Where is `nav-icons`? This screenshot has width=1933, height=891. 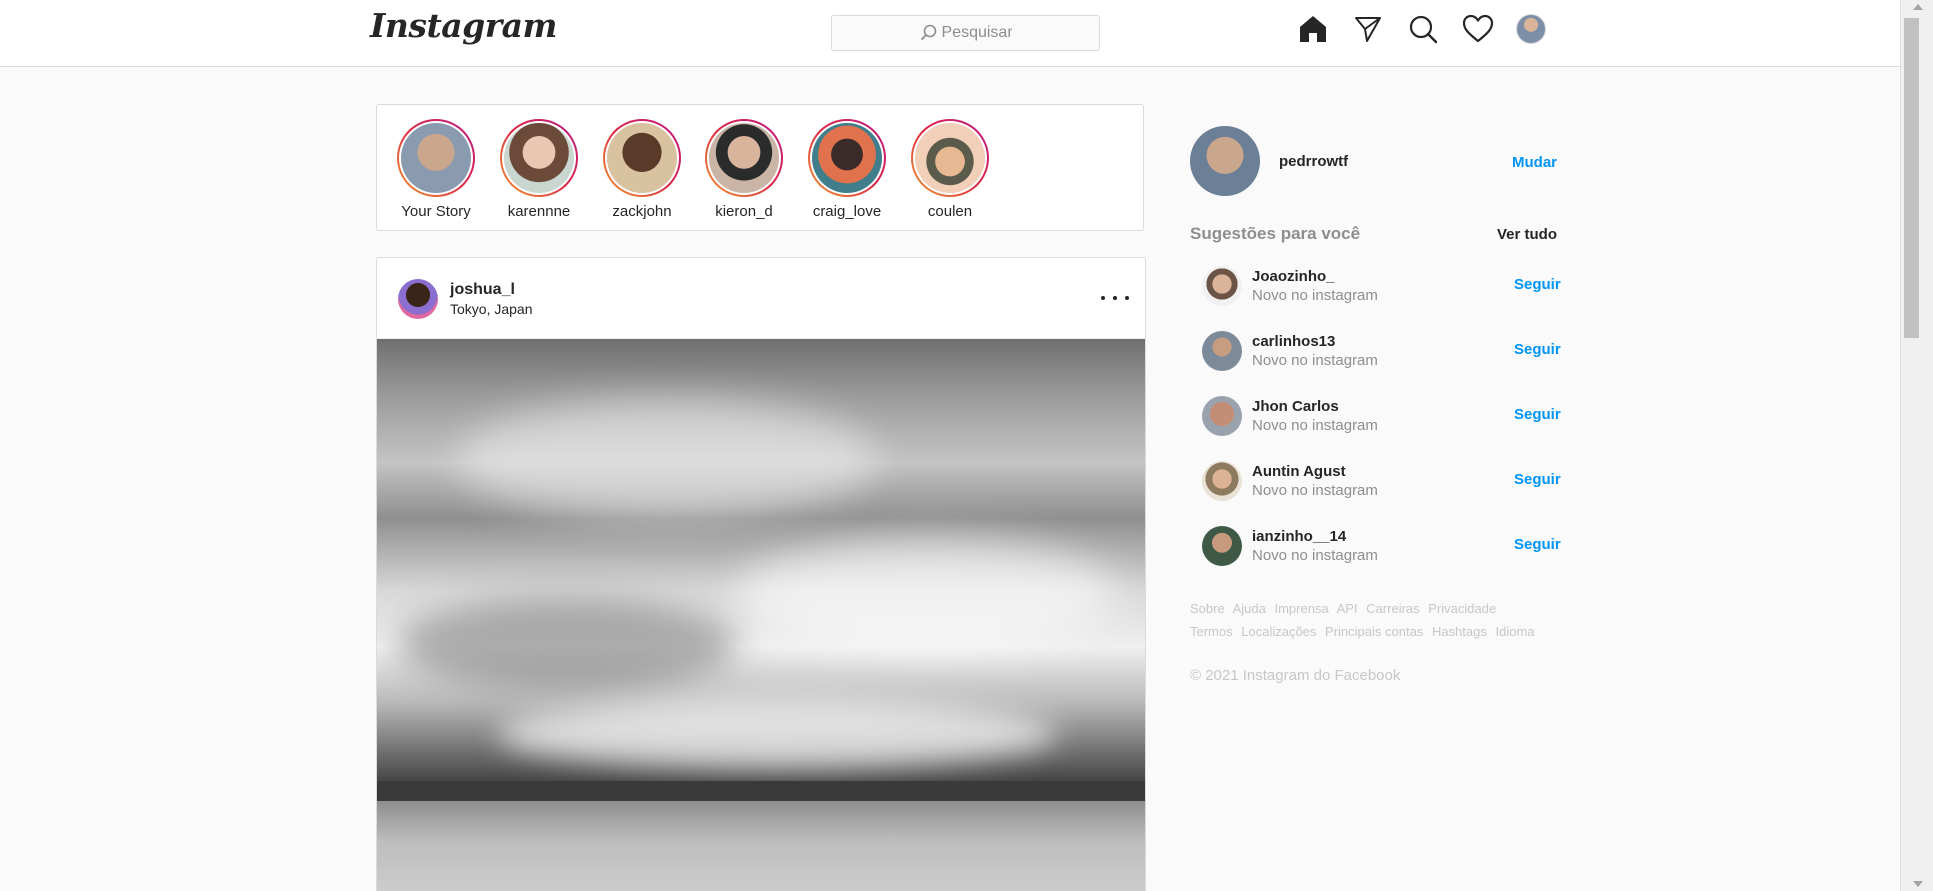
nav-icons is located at coordinates (1421, 29).